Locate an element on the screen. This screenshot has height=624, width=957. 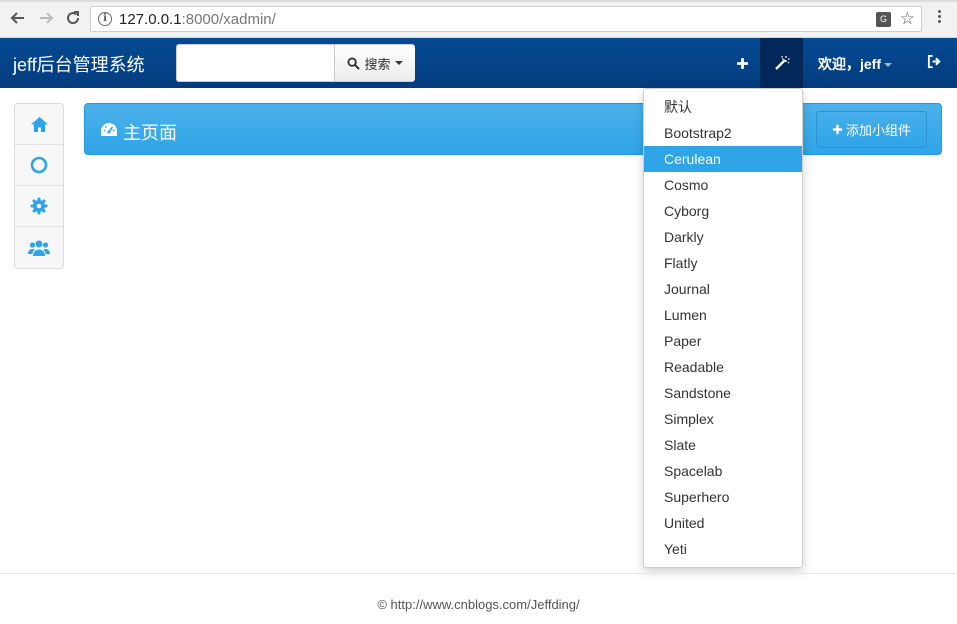
top-navbar: jeff后台管理系统 搜索 欢迎，jeff is located at coordinates (478, 63).